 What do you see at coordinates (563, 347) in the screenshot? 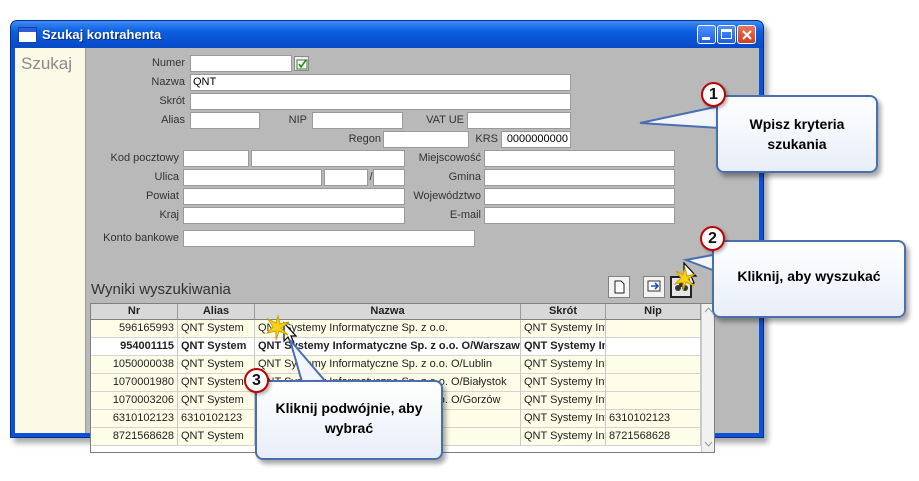
I see `table-cell-skrot: QNT Systemy In` at bounding box center [563, 347].